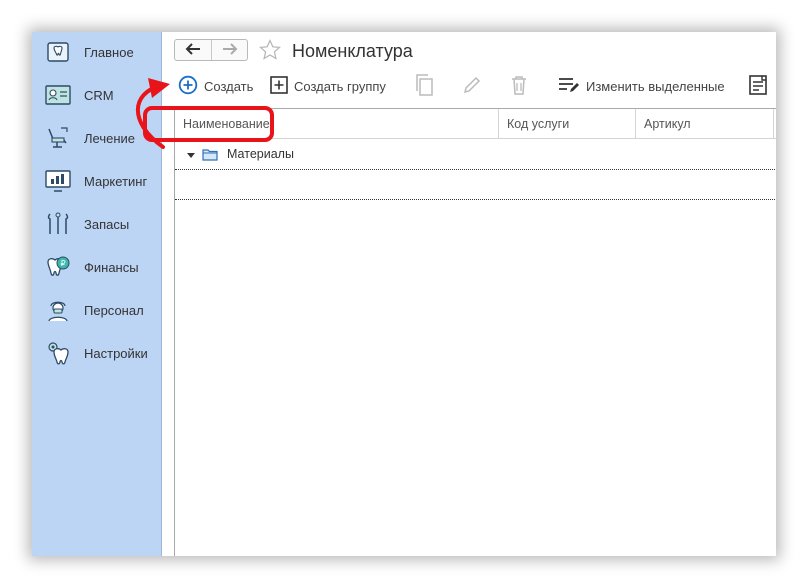 Image resolution: width=808 pixels, height=588 pixels. Describe the element at coordinates (270, 50) in the screenshot. I see `favorite-star-icon` at that location.